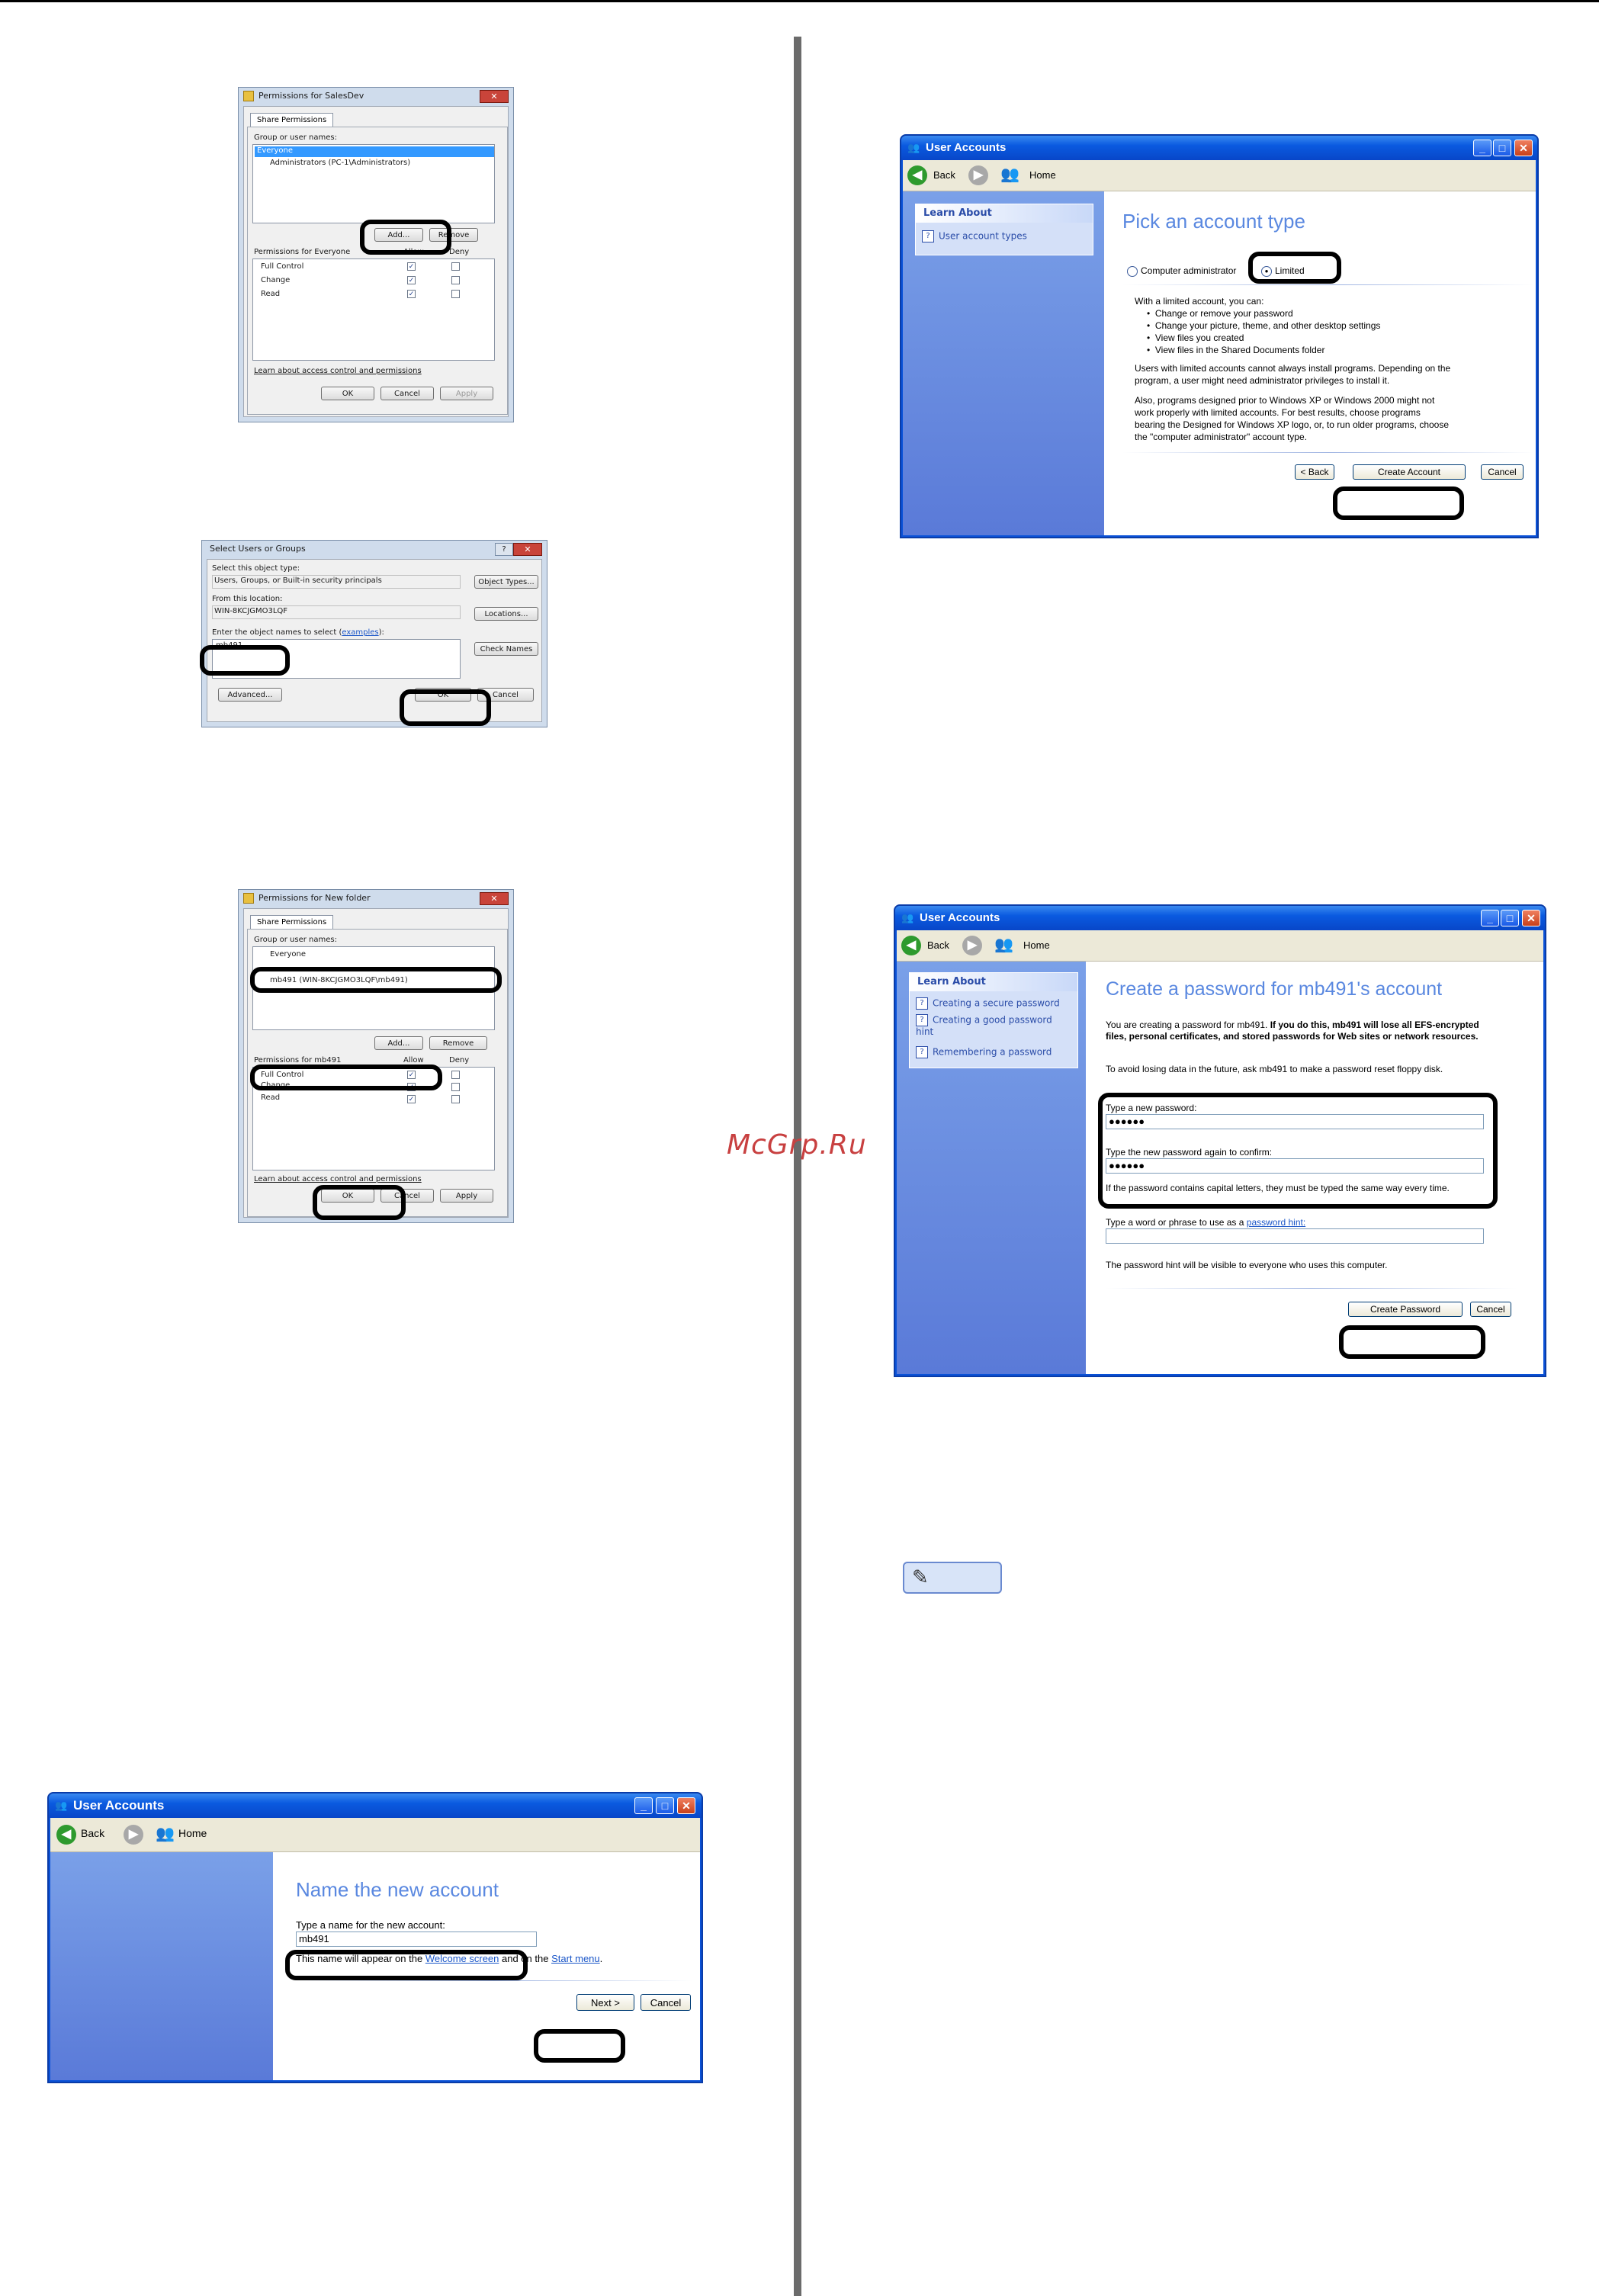 The image size is (1599, 2296). What do you see at coordinates (360, 632) in the screenshot?
I see `examples-link: examples` at bounding box center [360, 632].